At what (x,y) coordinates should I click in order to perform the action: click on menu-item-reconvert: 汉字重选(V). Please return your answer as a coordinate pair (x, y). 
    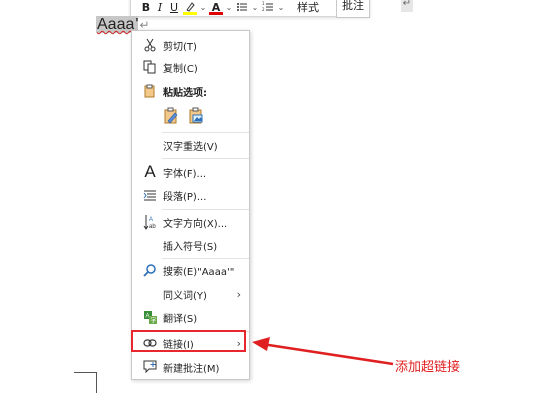
    Looking at the image, I should click on (190, 145).